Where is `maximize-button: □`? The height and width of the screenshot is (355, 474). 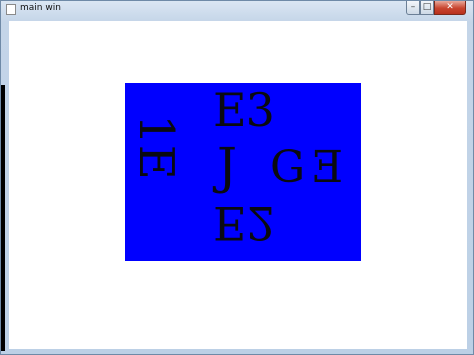 maximize-button: □ is located at coordinates (427, 8).